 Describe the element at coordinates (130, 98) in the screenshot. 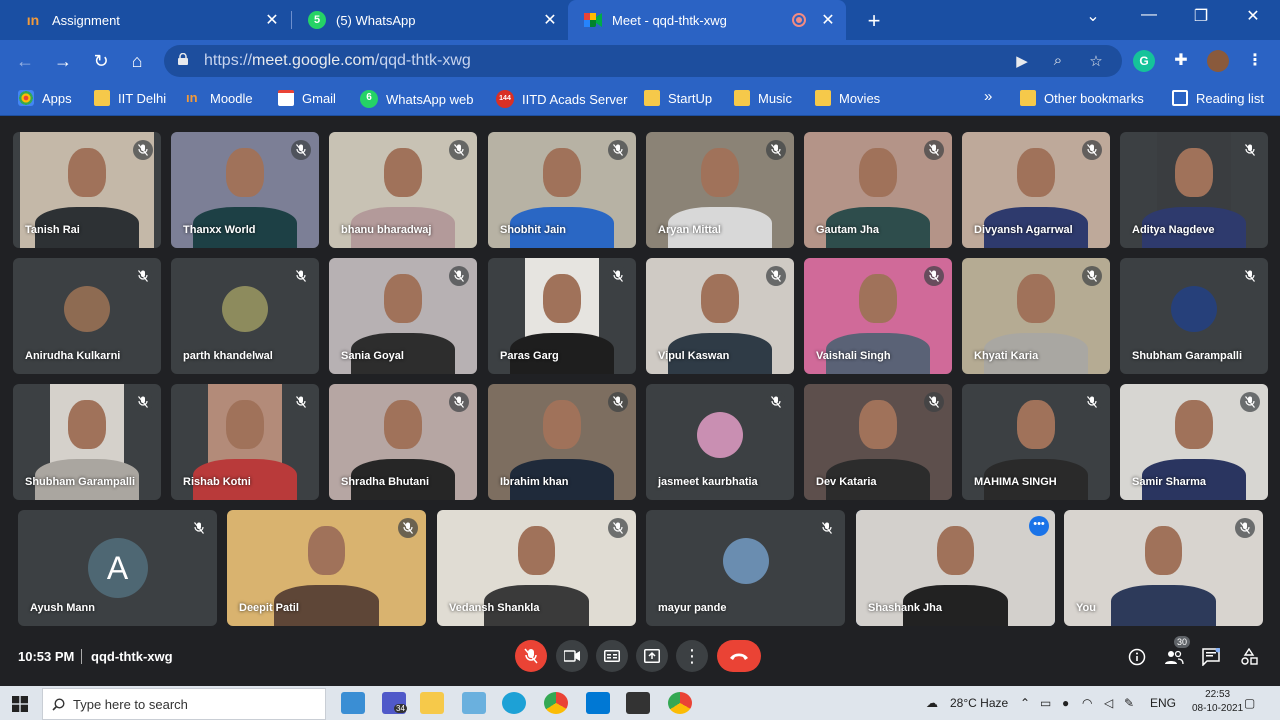

I see `bookmark-iit-delhi: IIT Delhi` at that location.